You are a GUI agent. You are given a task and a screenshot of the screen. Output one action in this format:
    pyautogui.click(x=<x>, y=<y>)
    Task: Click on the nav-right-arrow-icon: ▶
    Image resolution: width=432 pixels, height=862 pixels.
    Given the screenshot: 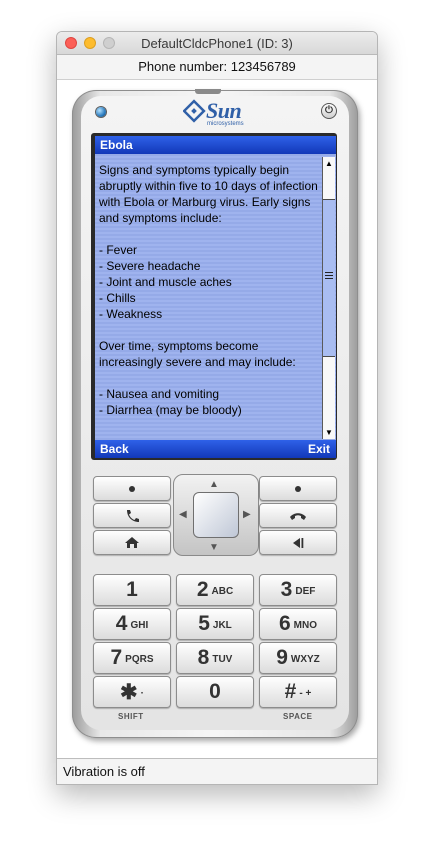 What is the action you would take?
    pyautogui.click(x=247, y=515)
    